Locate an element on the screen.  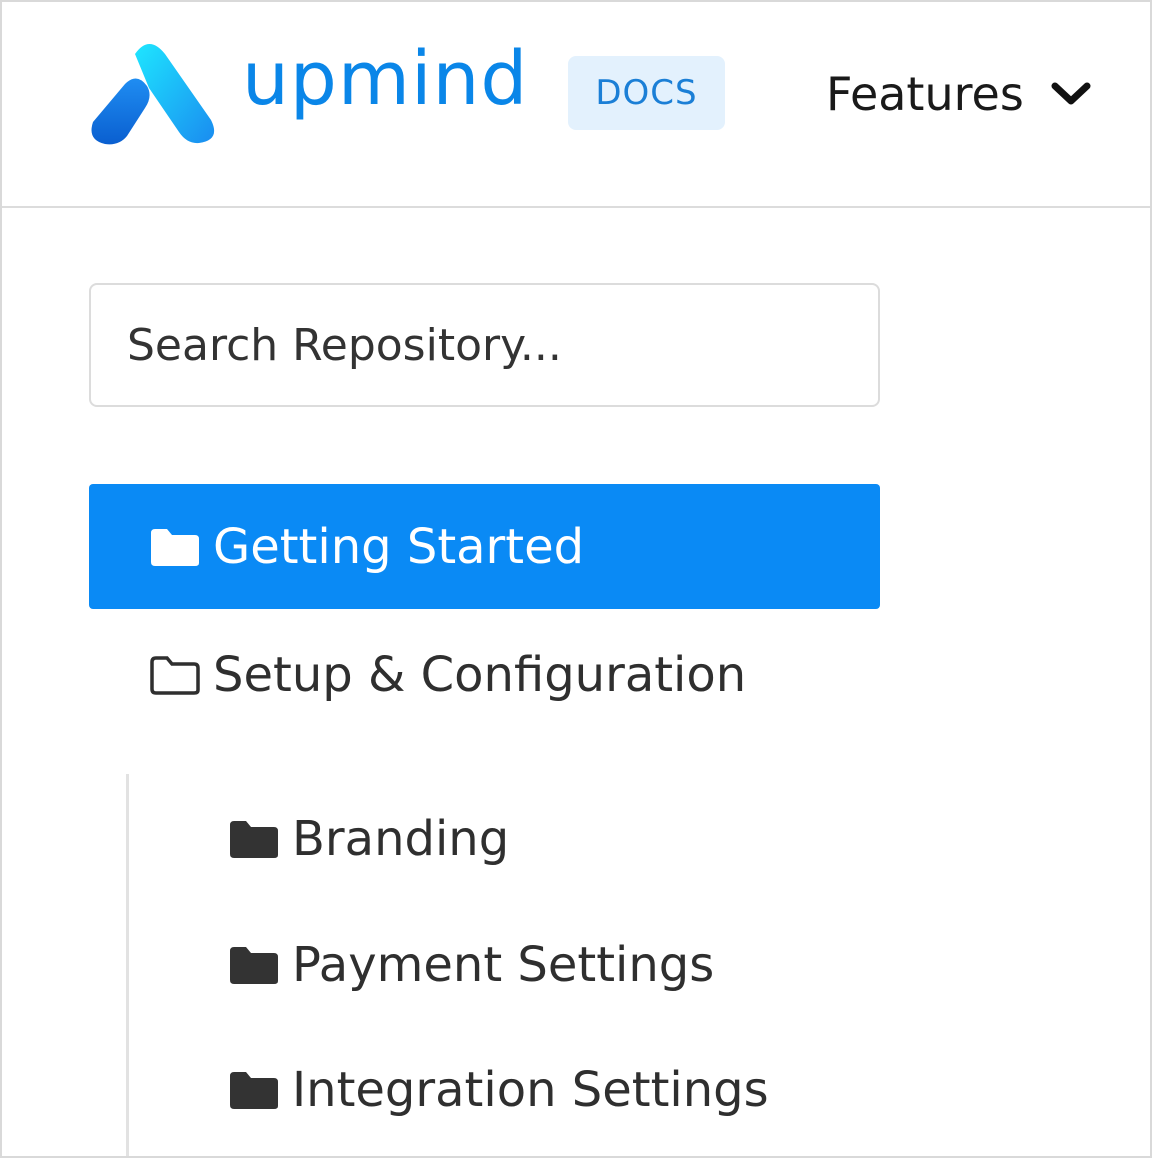
sidebar-item-setup-configuration: Setup & Configuration is located at coordinates (447, 675).